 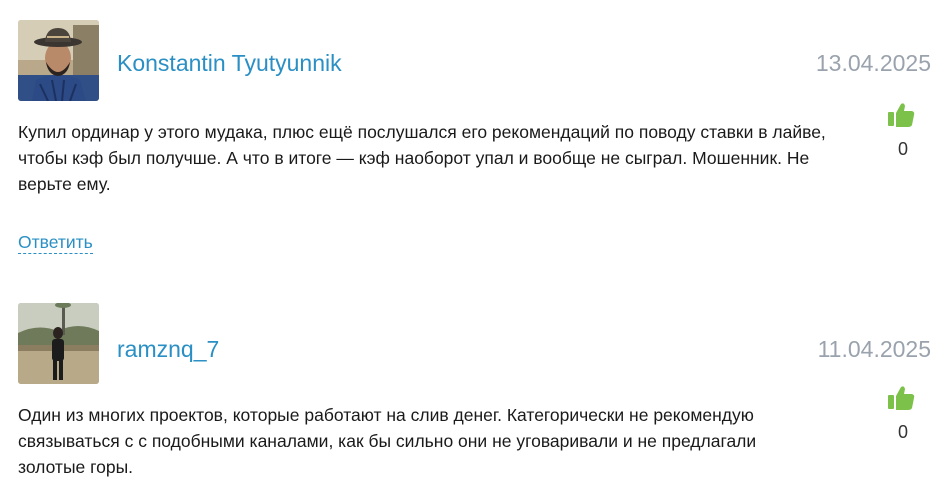 I want to click on comment-username: Konstantin Tyutyunnik, so click(x=229, y=63).